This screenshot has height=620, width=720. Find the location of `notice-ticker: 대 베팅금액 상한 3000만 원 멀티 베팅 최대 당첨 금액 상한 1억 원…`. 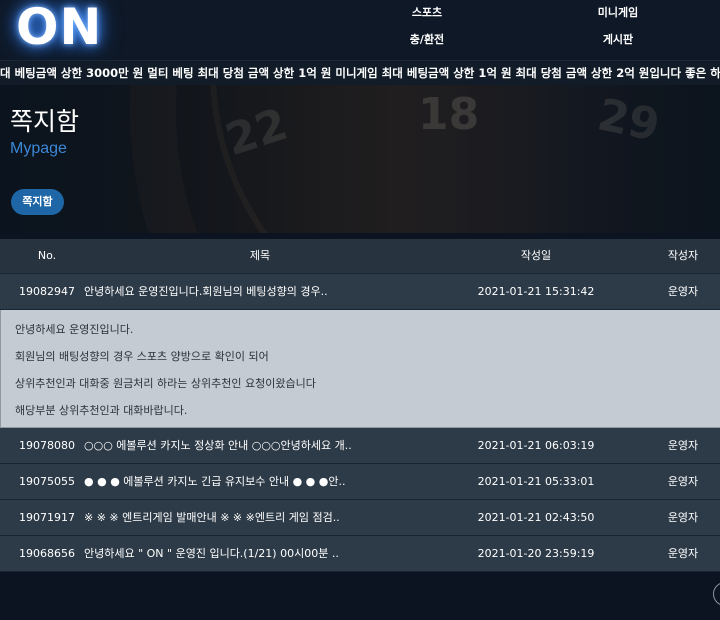

notice-ticker: 대 베팅금액 상한 3000만 원 멀티 베팅 최대 당첨 금액 상한 1억 원… is located at coordinates (360, 73).